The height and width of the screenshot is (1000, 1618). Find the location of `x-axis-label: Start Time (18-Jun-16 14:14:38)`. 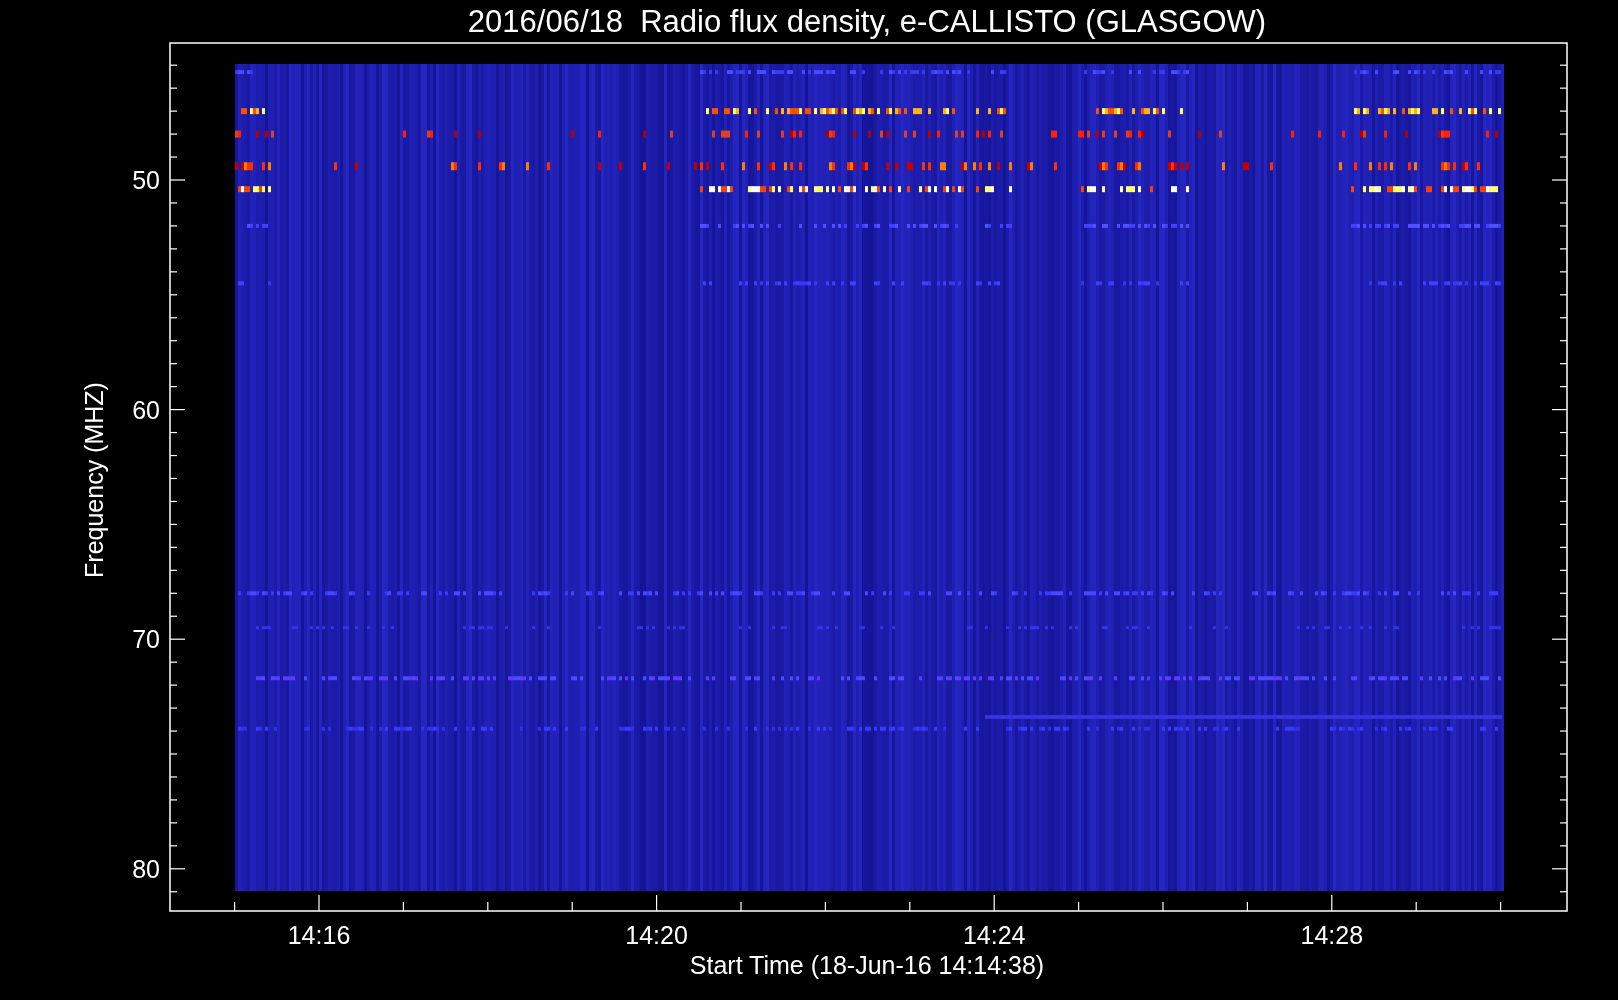

x-axis-label: Start Time (18-Jun-16 14:14:38) is located at coordinates (867, 965).